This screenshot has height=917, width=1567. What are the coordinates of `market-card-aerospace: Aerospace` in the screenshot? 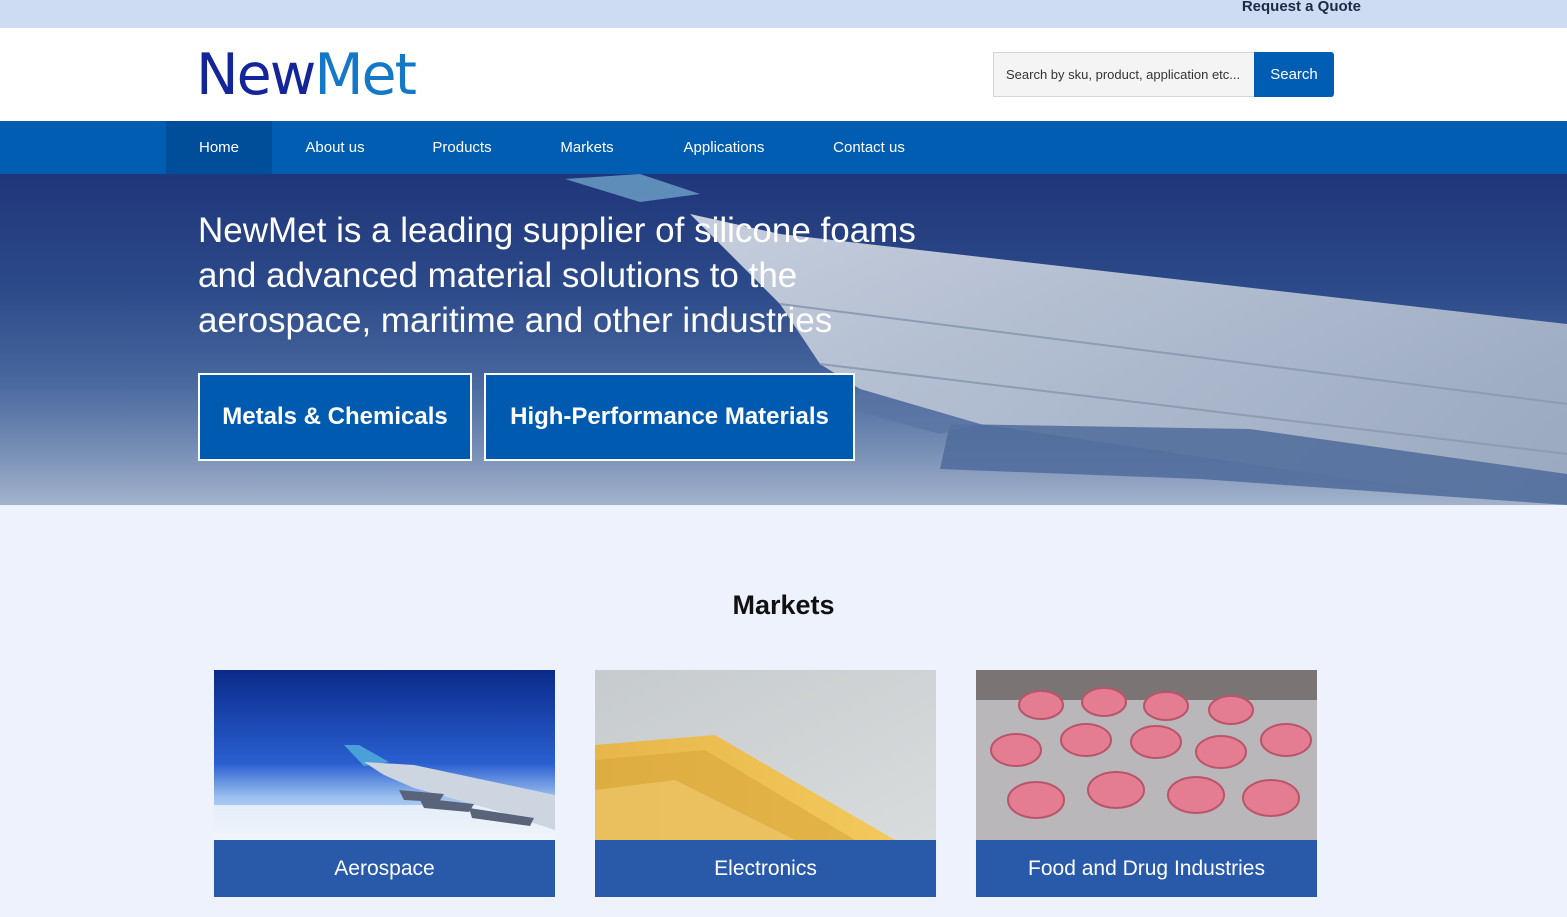 It's located at (384, 783).